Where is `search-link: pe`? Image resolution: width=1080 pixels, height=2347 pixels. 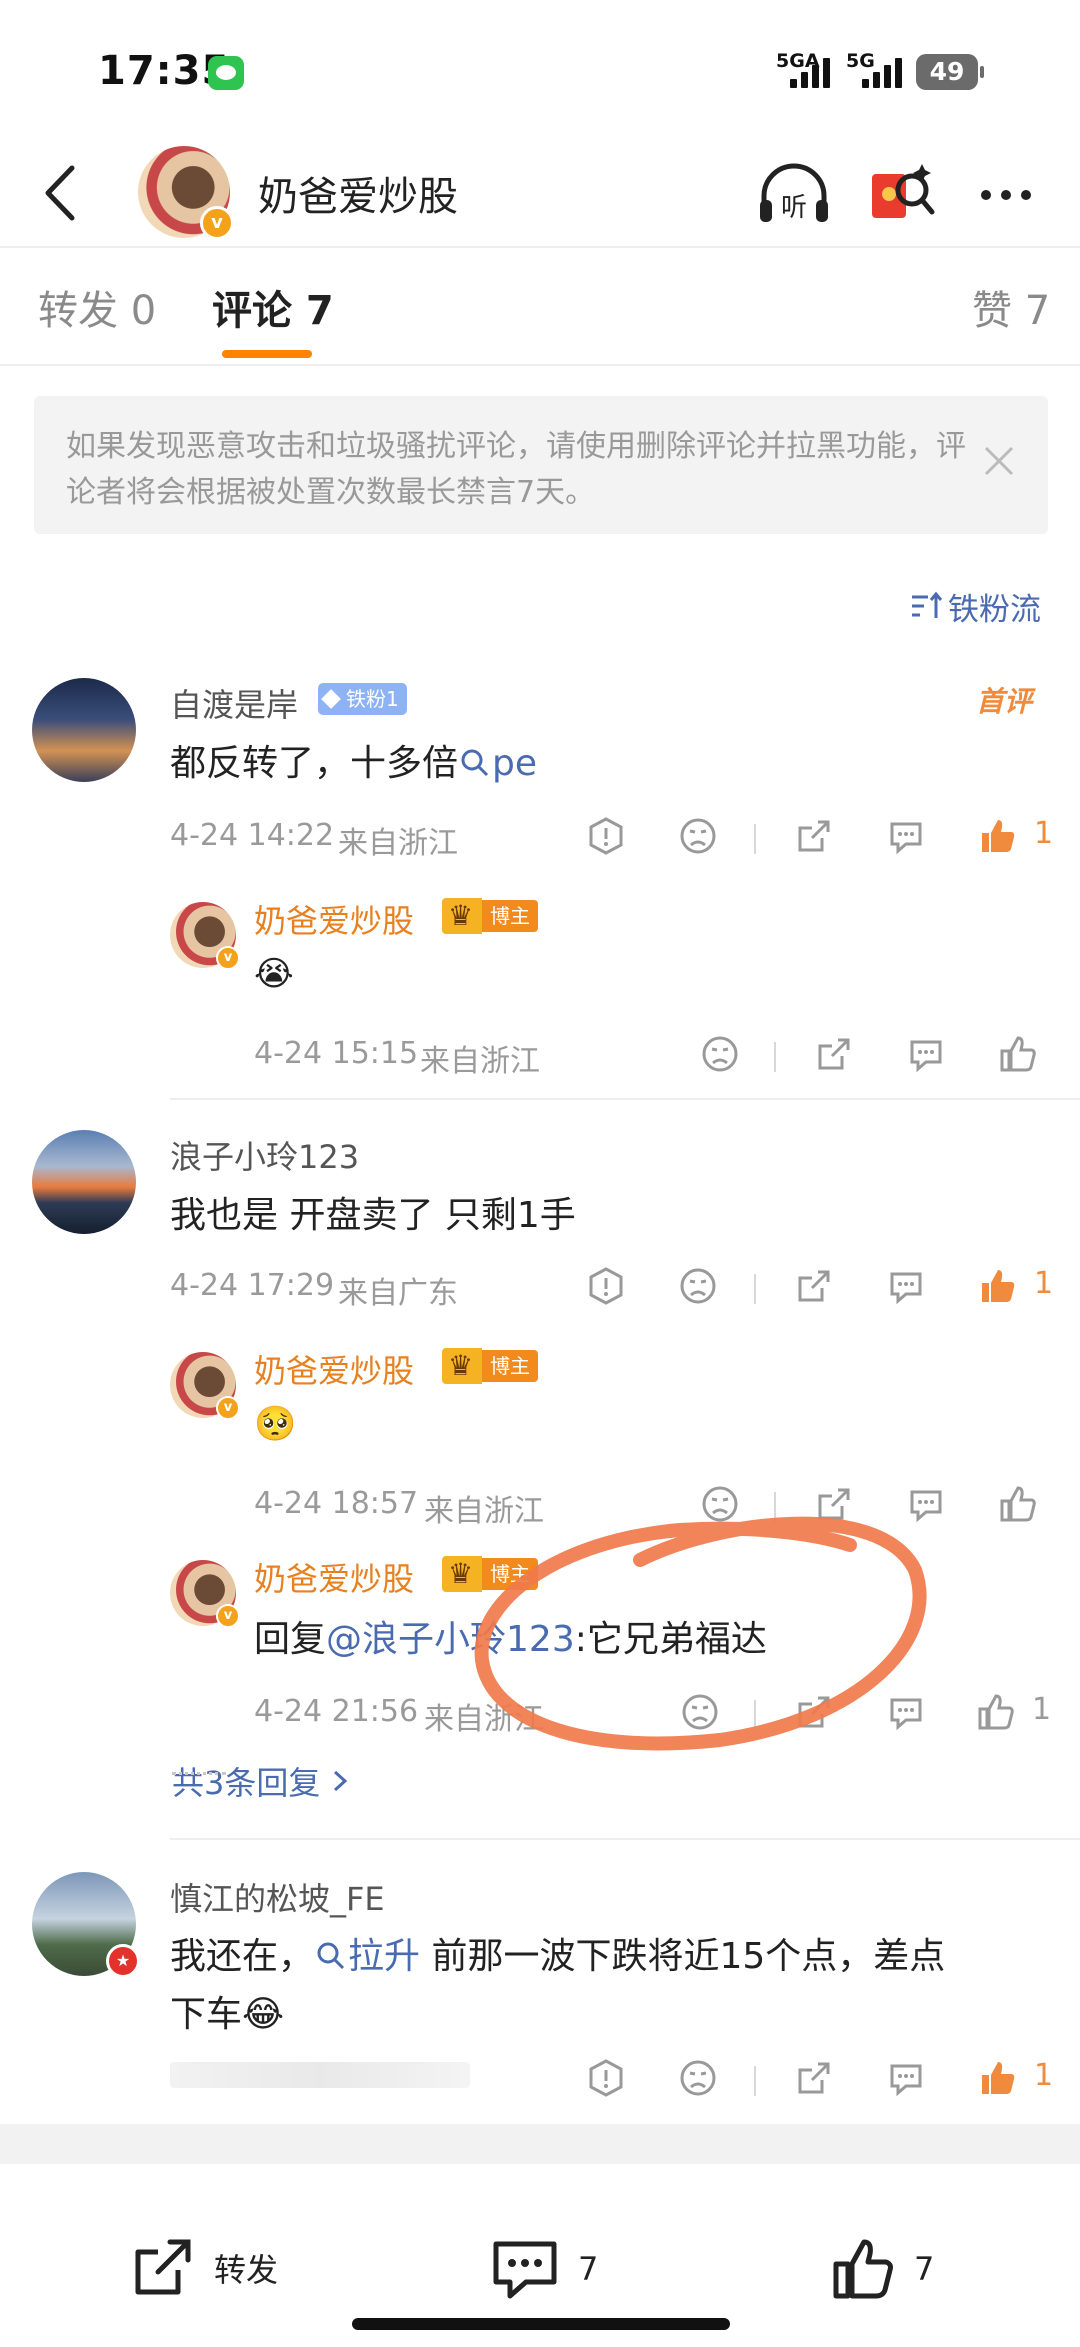
search-link: pe is located at coordinates (497, 763).